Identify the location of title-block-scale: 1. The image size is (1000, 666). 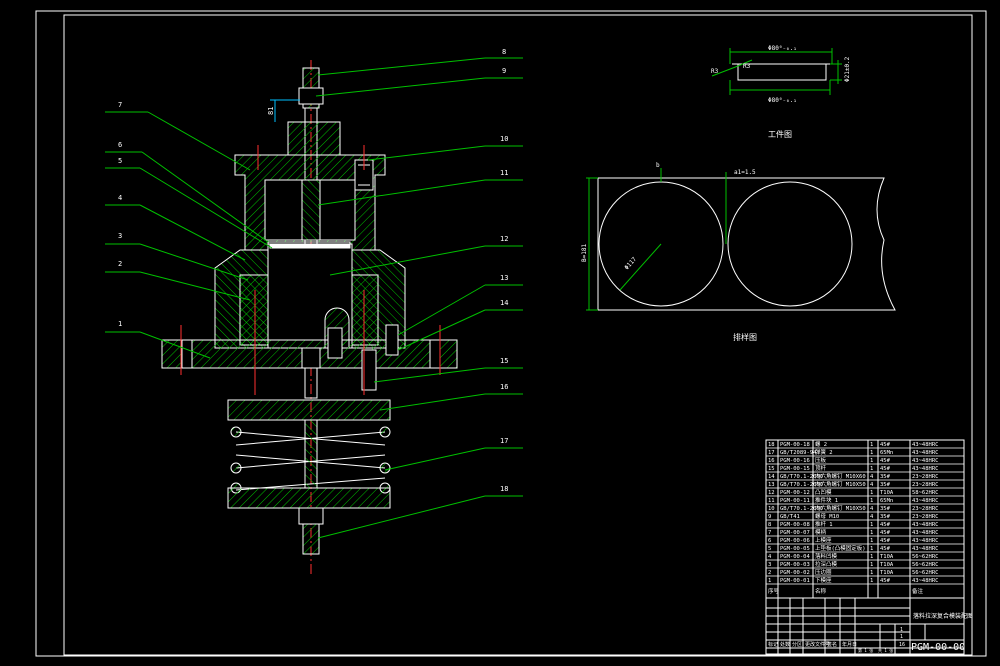
(901, 630).